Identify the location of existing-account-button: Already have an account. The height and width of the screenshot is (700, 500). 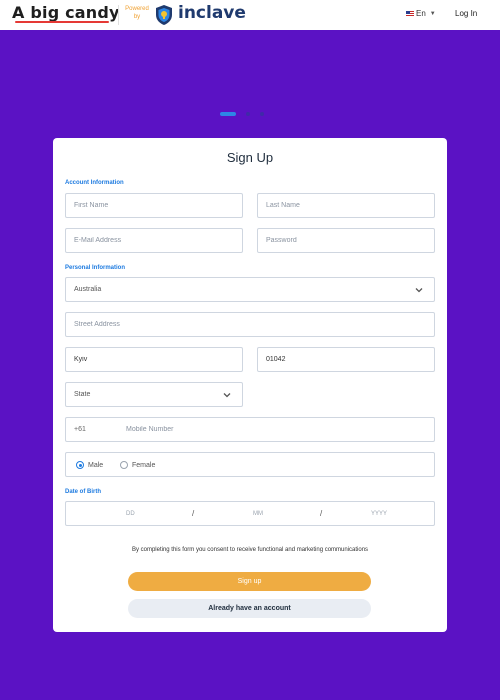
(249, 608).